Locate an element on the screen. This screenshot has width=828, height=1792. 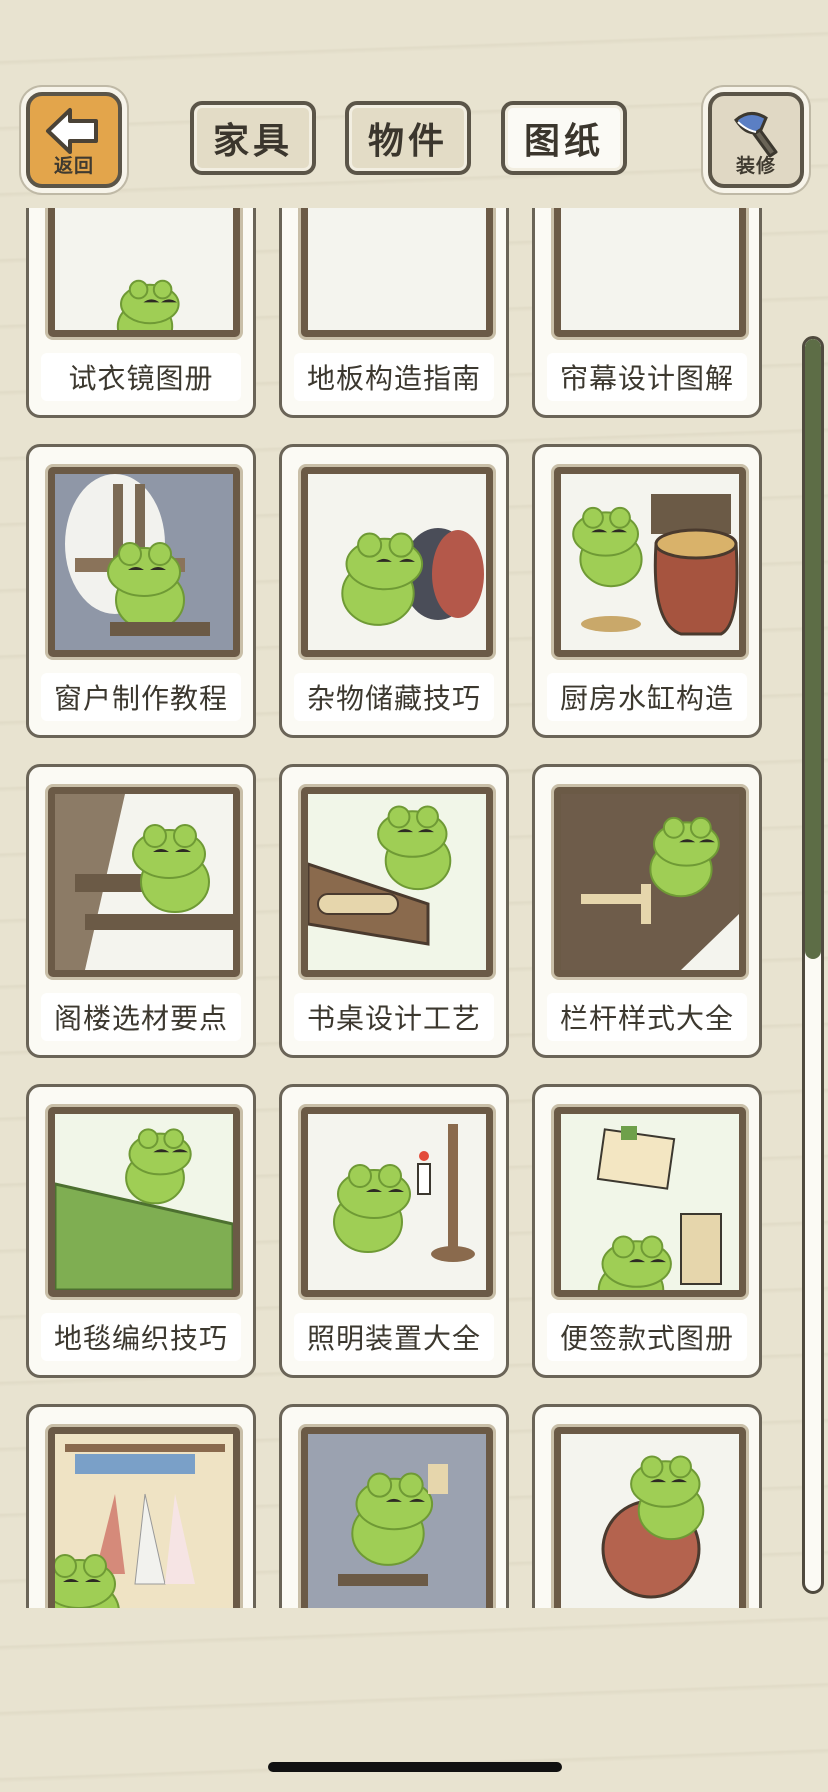
blueprint-card: 窗户制作教程 is located at coordinates (141, 591).